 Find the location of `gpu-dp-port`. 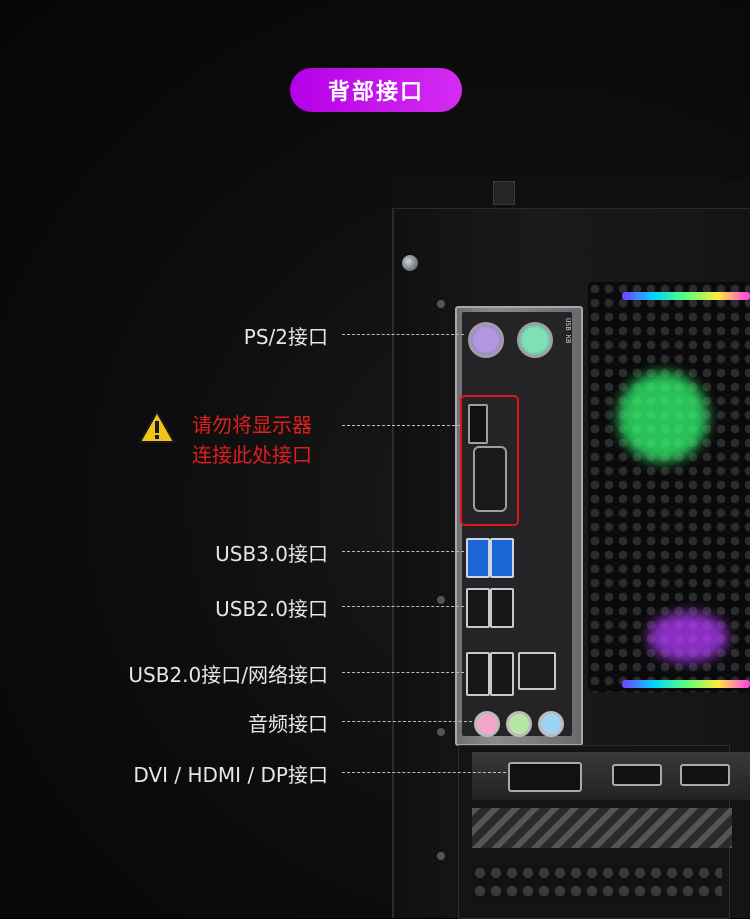

gpu-dp-port is located at coordinates (705, 775).